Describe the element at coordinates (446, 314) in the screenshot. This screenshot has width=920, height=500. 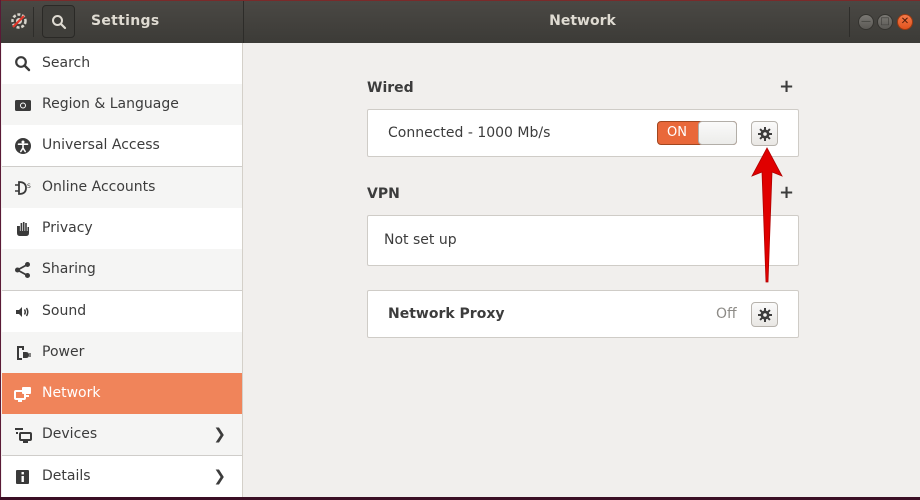
I see `network-proxy-title: Network Proxy` at that location.